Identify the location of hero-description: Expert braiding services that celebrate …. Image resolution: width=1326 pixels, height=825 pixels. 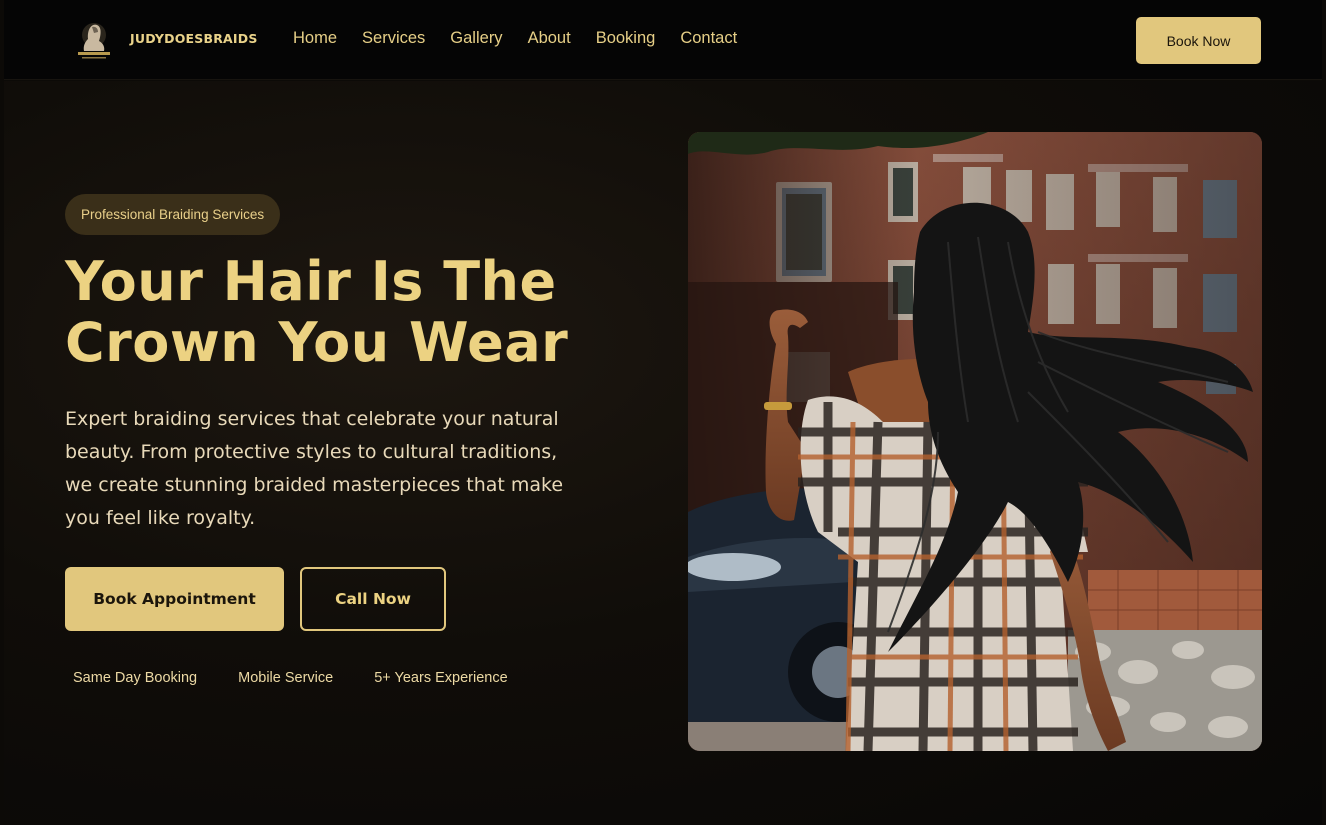
(314, 468).